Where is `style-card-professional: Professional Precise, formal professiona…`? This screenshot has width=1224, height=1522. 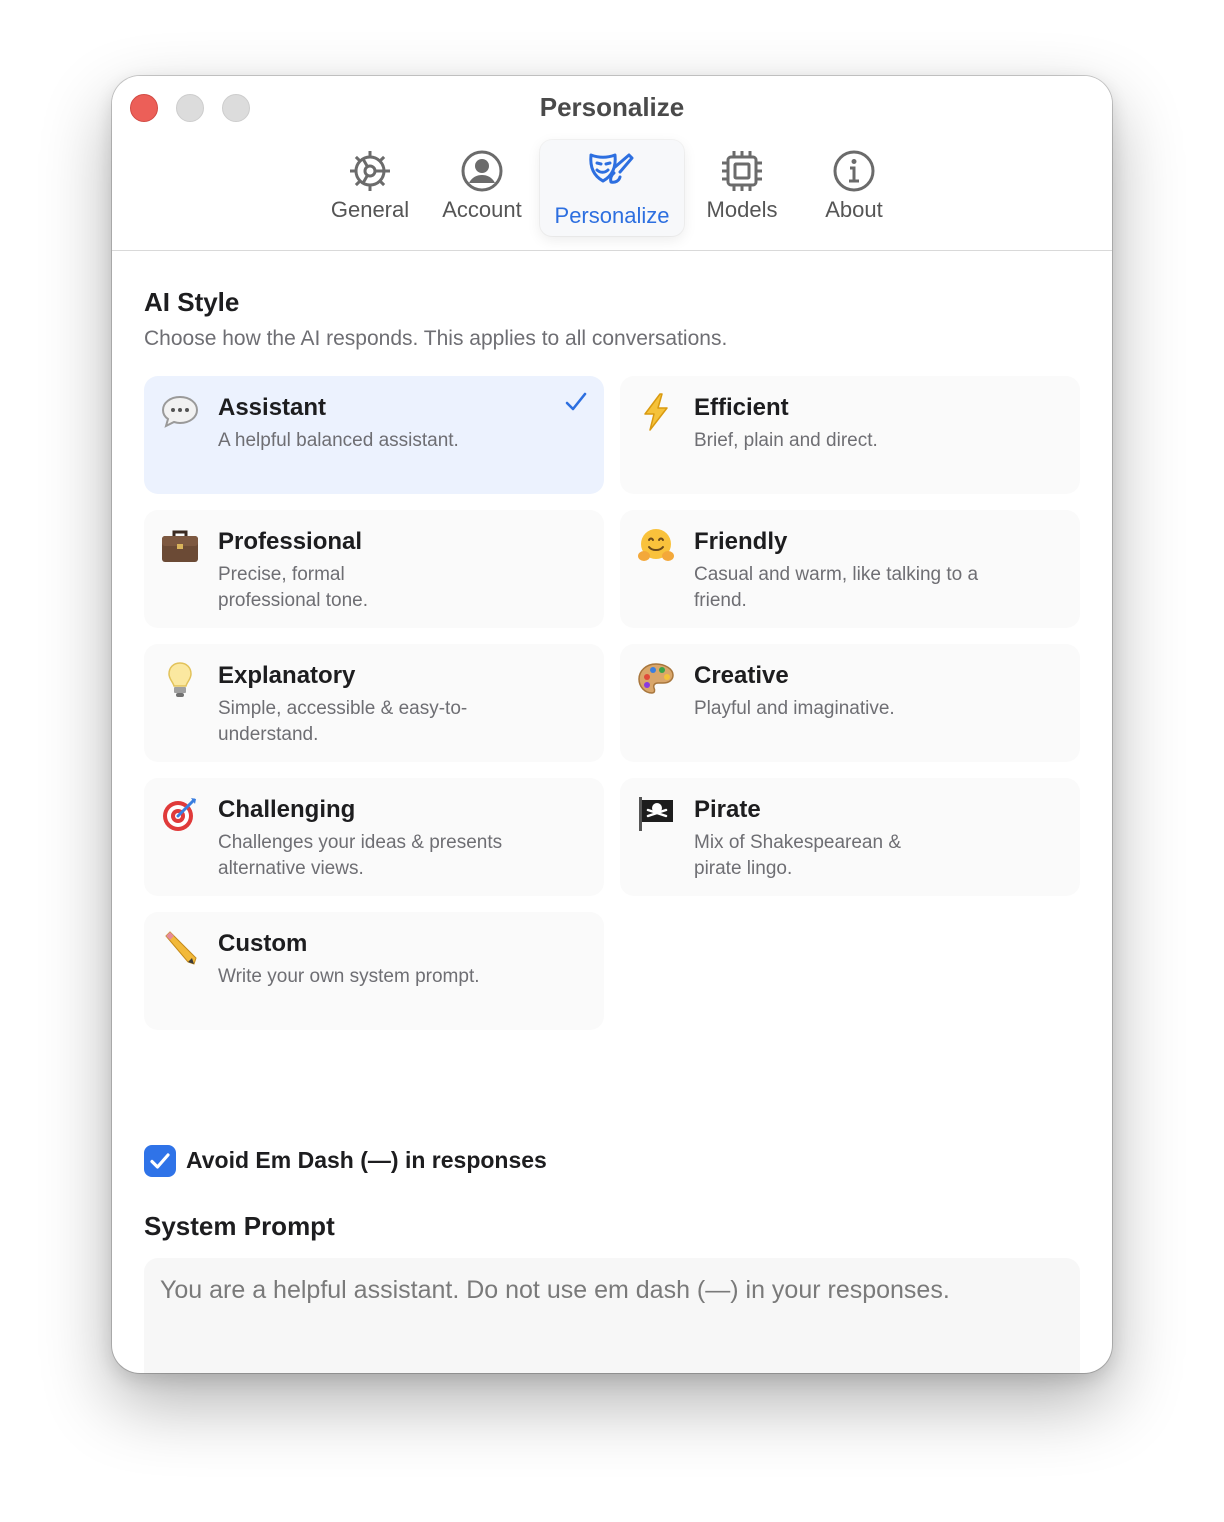
style-card-professional: Professional Precise, formal professiona… is located at coordinates (374, 569).